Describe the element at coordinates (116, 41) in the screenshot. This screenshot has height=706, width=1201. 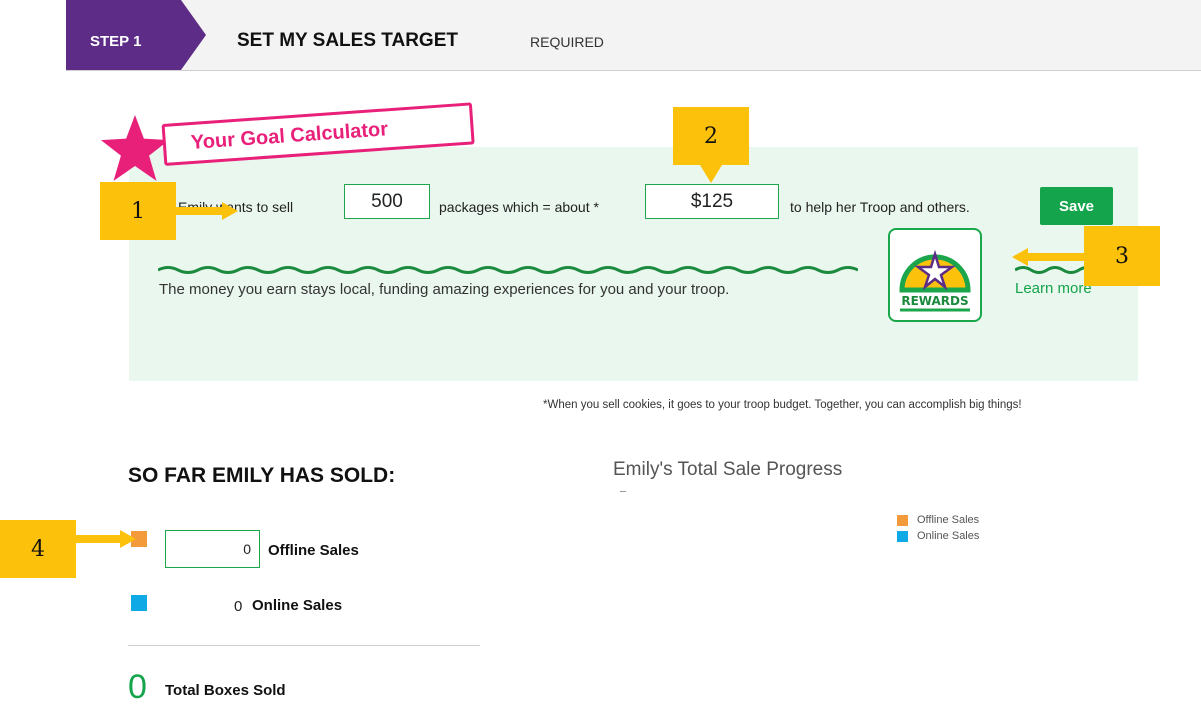
I see `step-badge-label: STEP 1` at that location.